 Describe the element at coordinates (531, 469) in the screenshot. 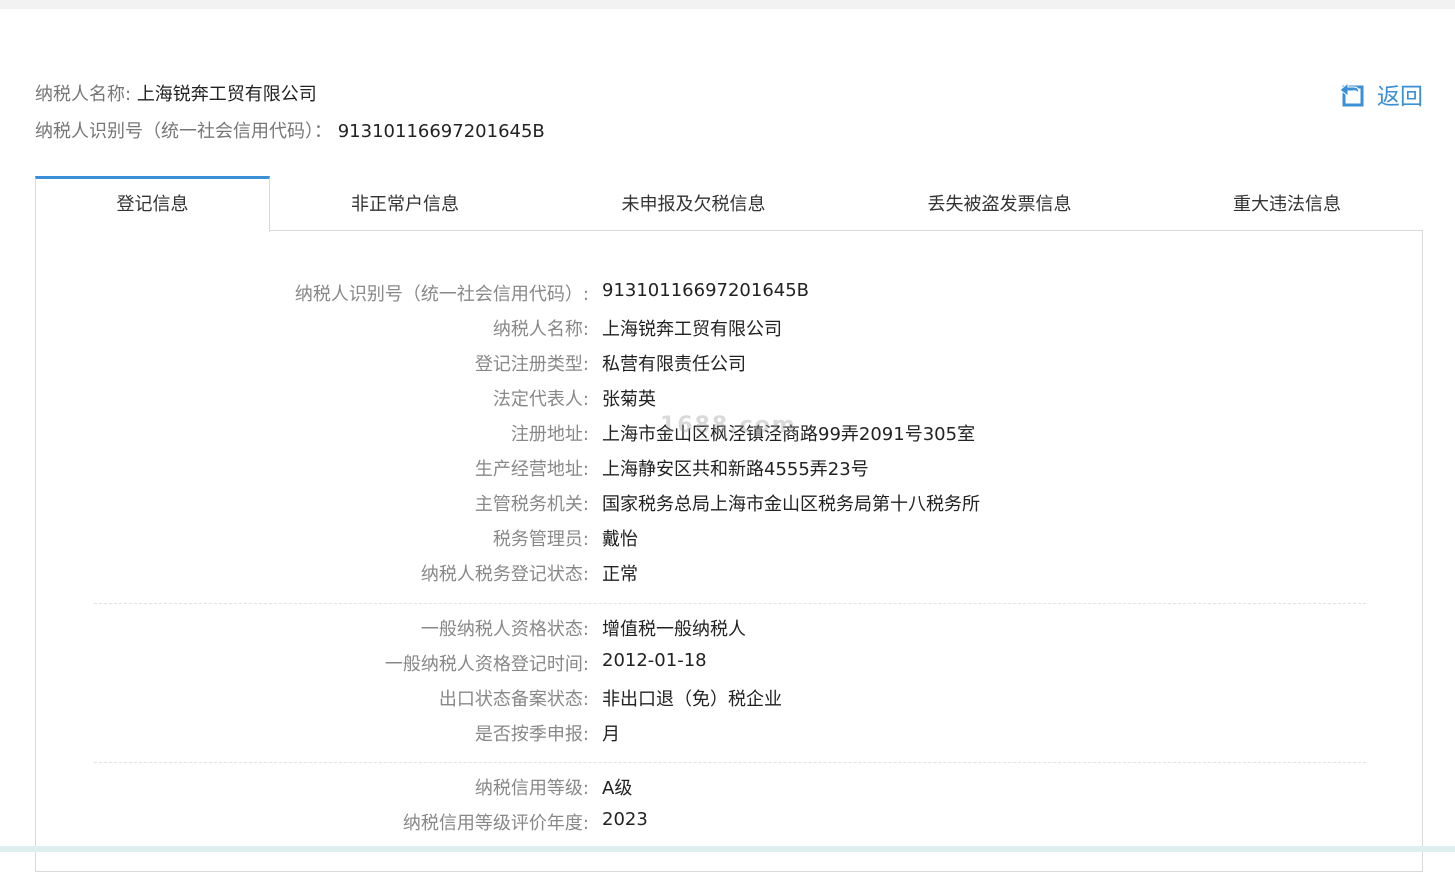

I see `field-label: 生产经营地址:` at that location.